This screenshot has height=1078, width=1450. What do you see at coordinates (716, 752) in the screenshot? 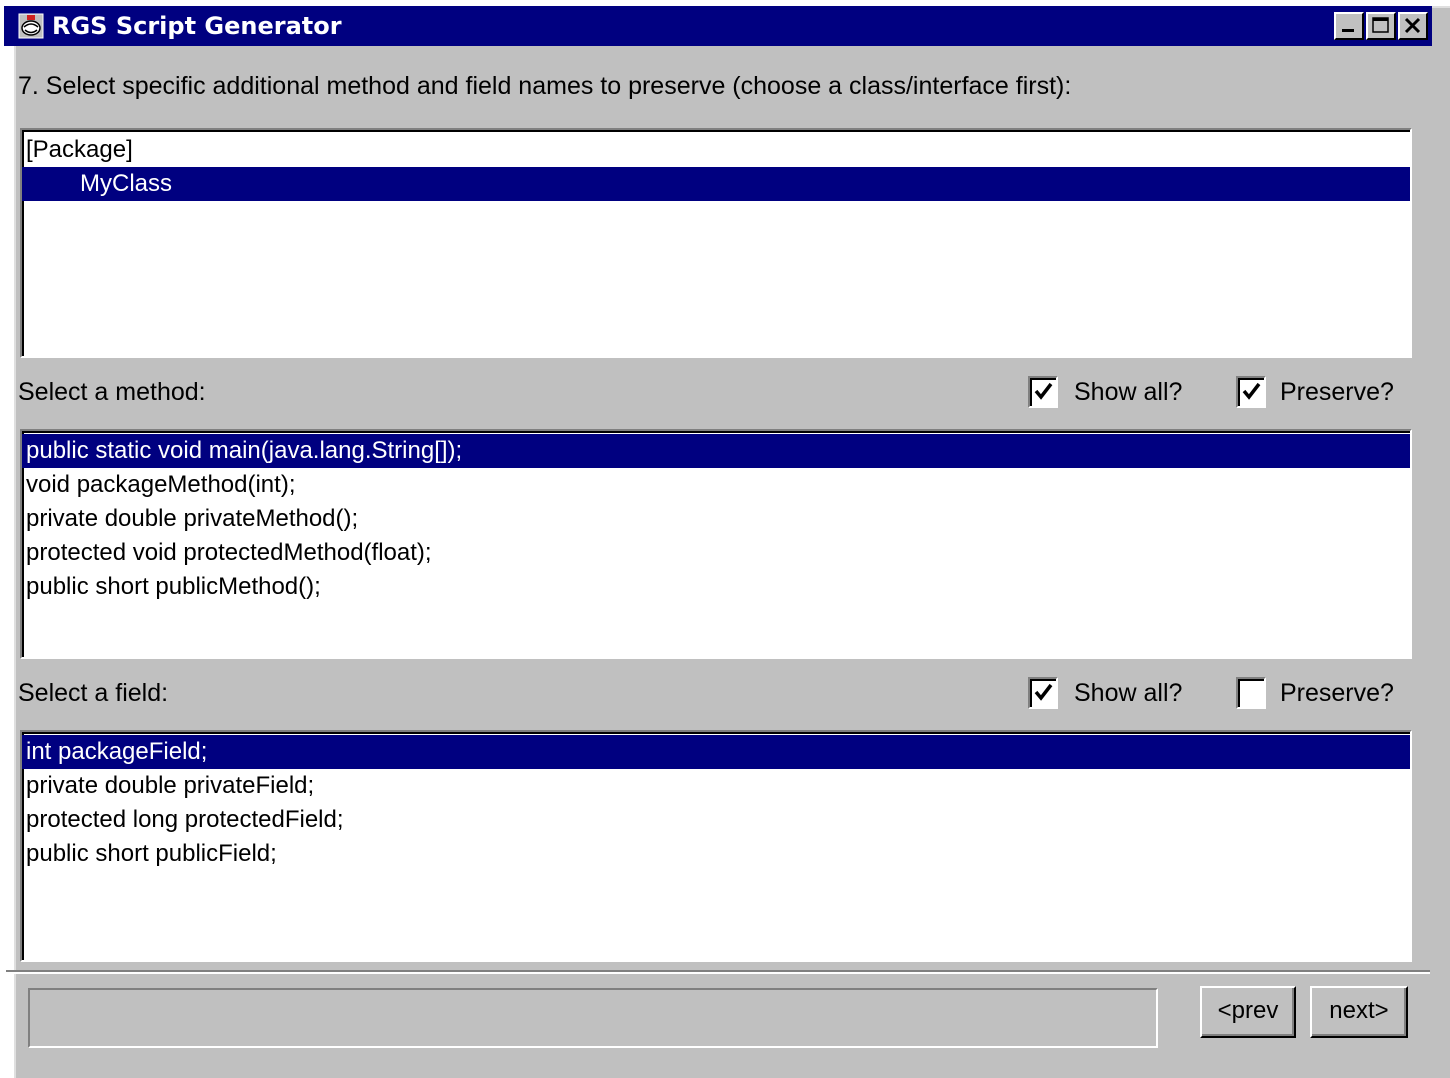
I see `list-item: int packageField;` at bounding box center [716, 752].